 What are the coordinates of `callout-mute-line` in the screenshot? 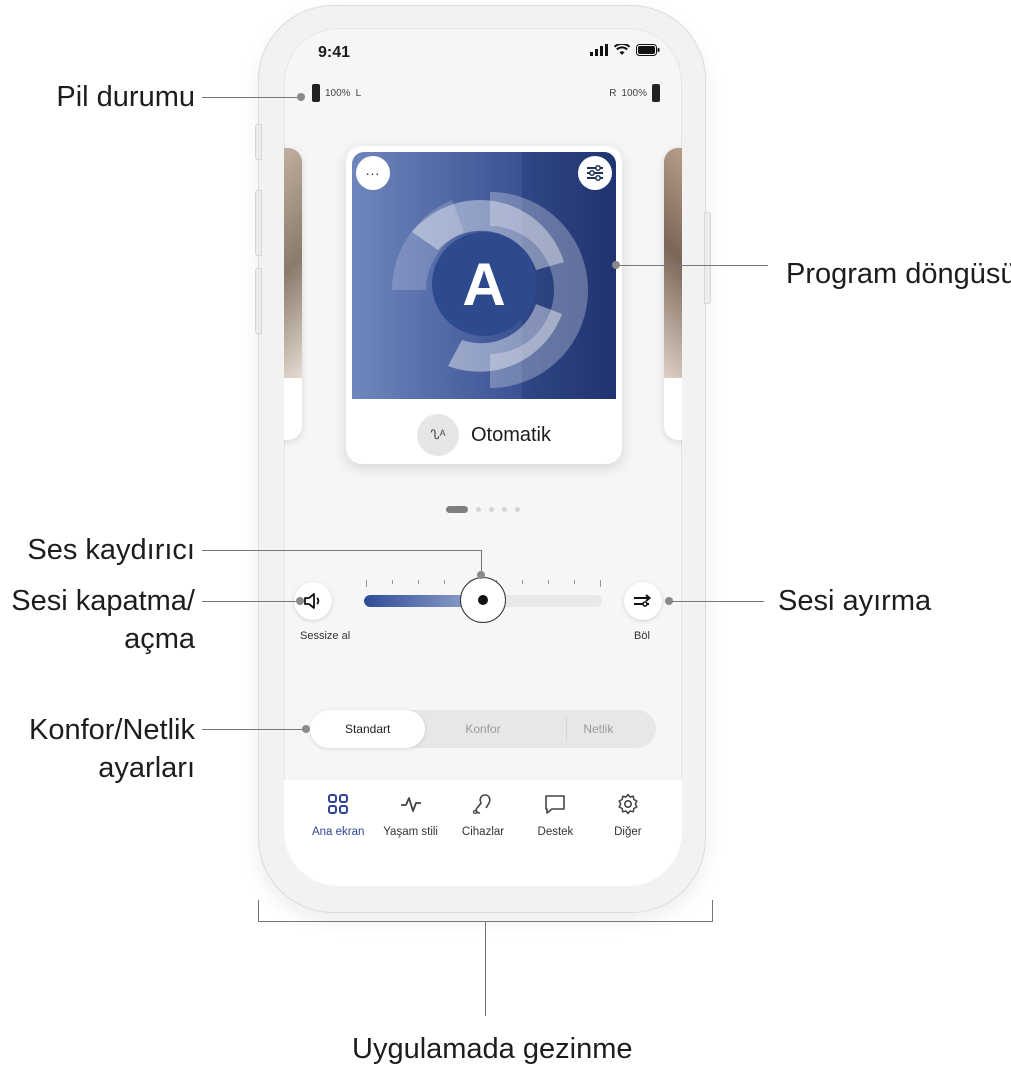 It's located at (250, 601).